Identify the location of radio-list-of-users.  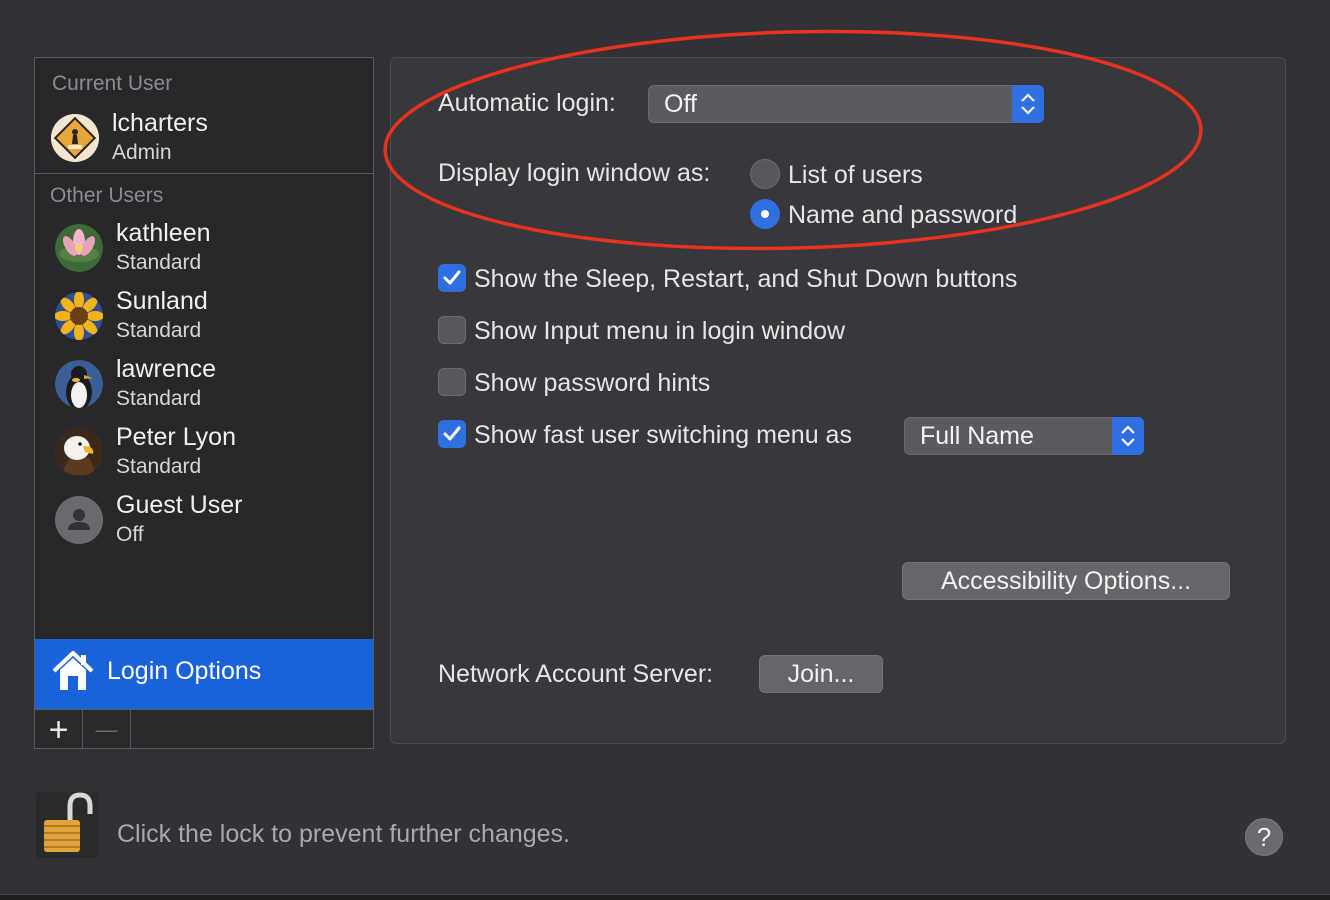
(765, 174).